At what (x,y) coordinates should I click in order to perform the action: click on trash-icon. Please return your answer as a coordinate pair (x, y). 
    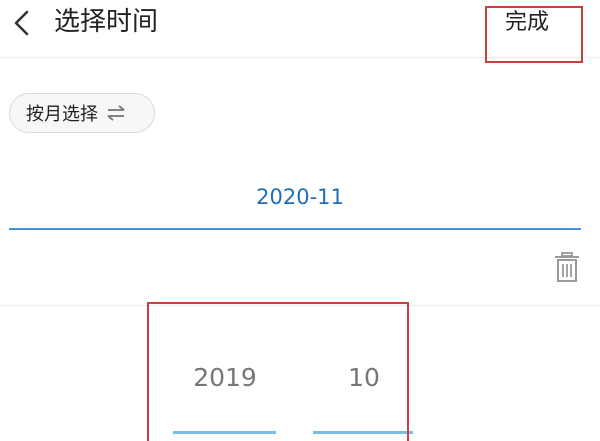
    Looking at the image, I should click on (567, 267).